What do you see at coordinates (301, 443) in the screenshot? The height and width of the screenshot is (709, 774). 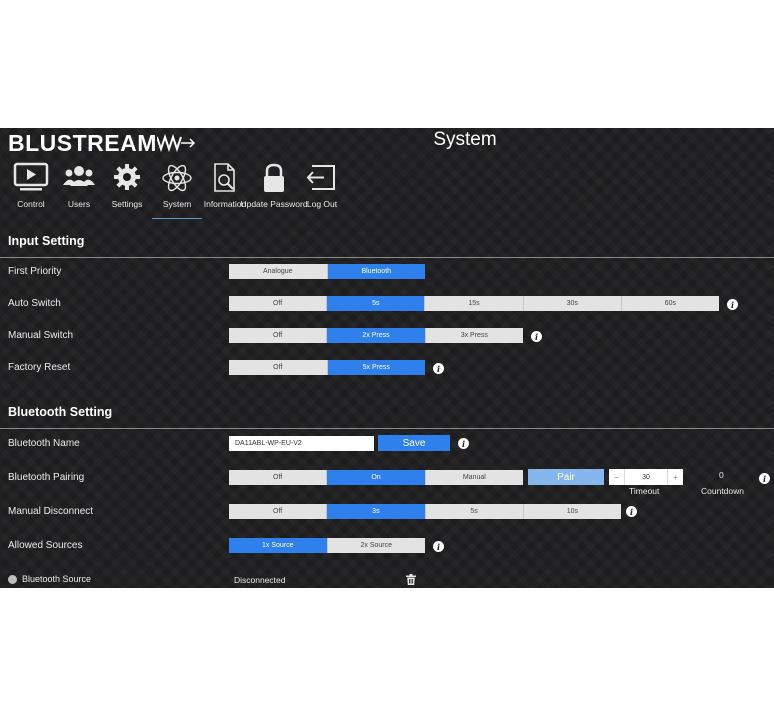 I see `bluetooth-name-input` at bounding box center [301, 443].